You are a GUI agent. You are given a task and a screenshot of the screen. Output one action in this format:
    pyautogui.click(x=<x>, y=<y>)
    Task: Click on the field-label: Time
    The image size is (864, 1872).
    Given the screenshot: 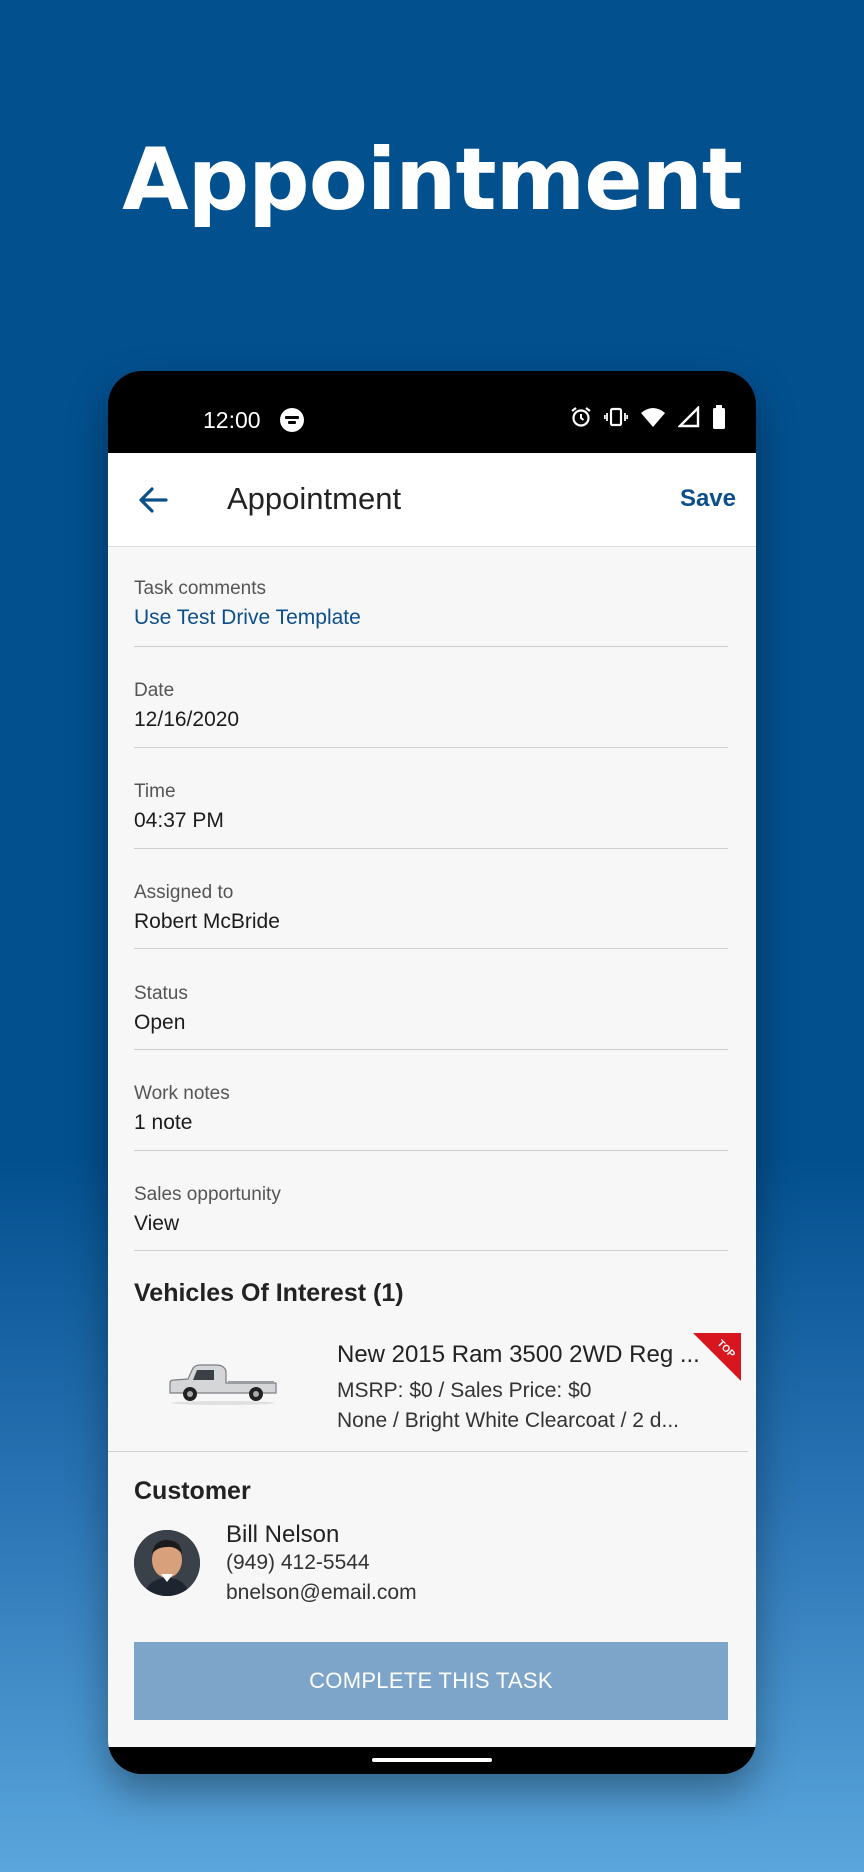 What is the action you would take?
    pyautogui.click(x=155, y=791)
    